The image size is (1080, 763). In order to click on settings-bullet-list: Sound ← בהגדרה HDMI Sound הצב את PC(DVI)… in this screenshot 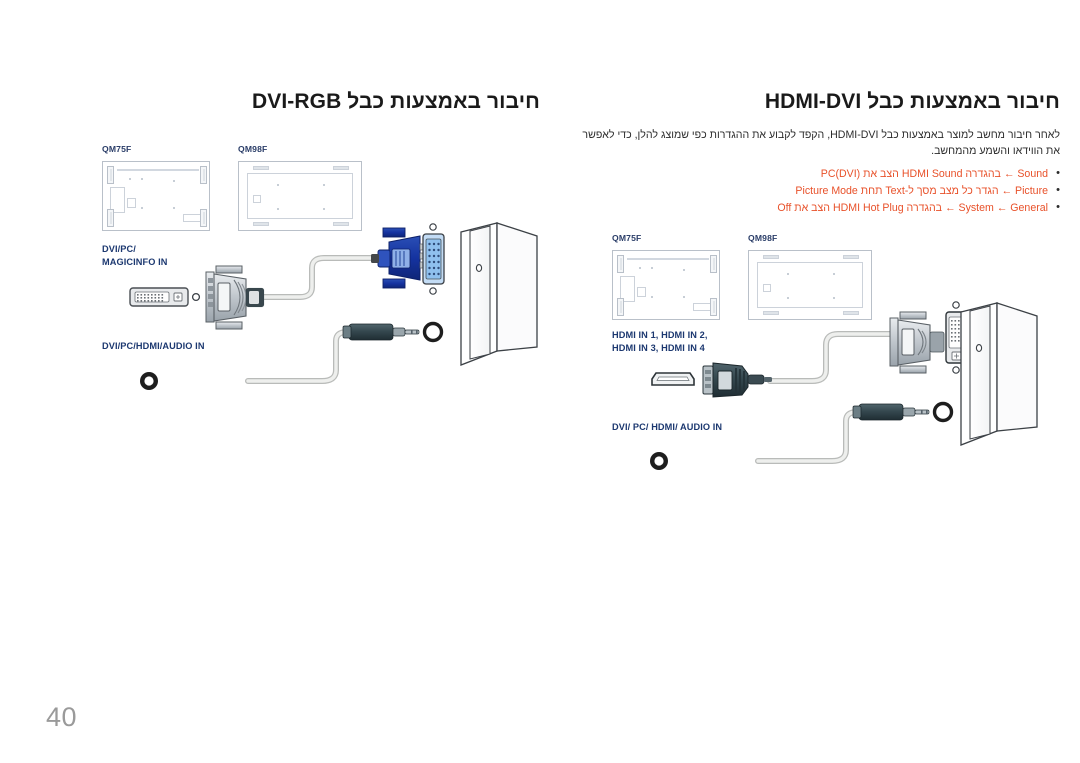, I will do `click(819, 191)`.